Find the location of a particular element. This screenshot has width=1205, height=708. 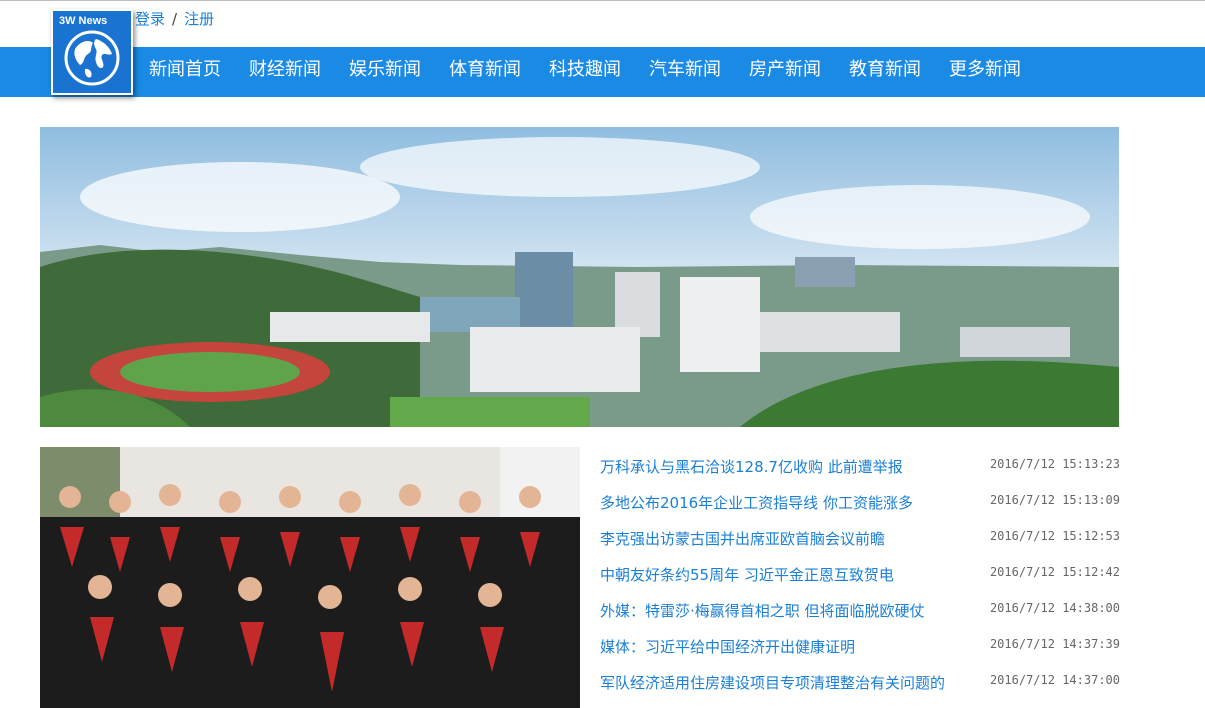

nav-item-realestate: 房产新闻 is located at coordinates (785, 72).